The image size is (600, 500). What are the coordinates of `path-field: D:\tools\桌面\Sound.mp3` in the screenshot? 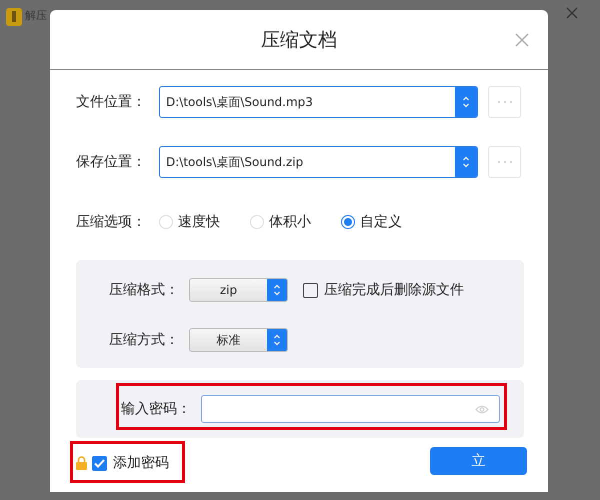 It's located at (318, 102).